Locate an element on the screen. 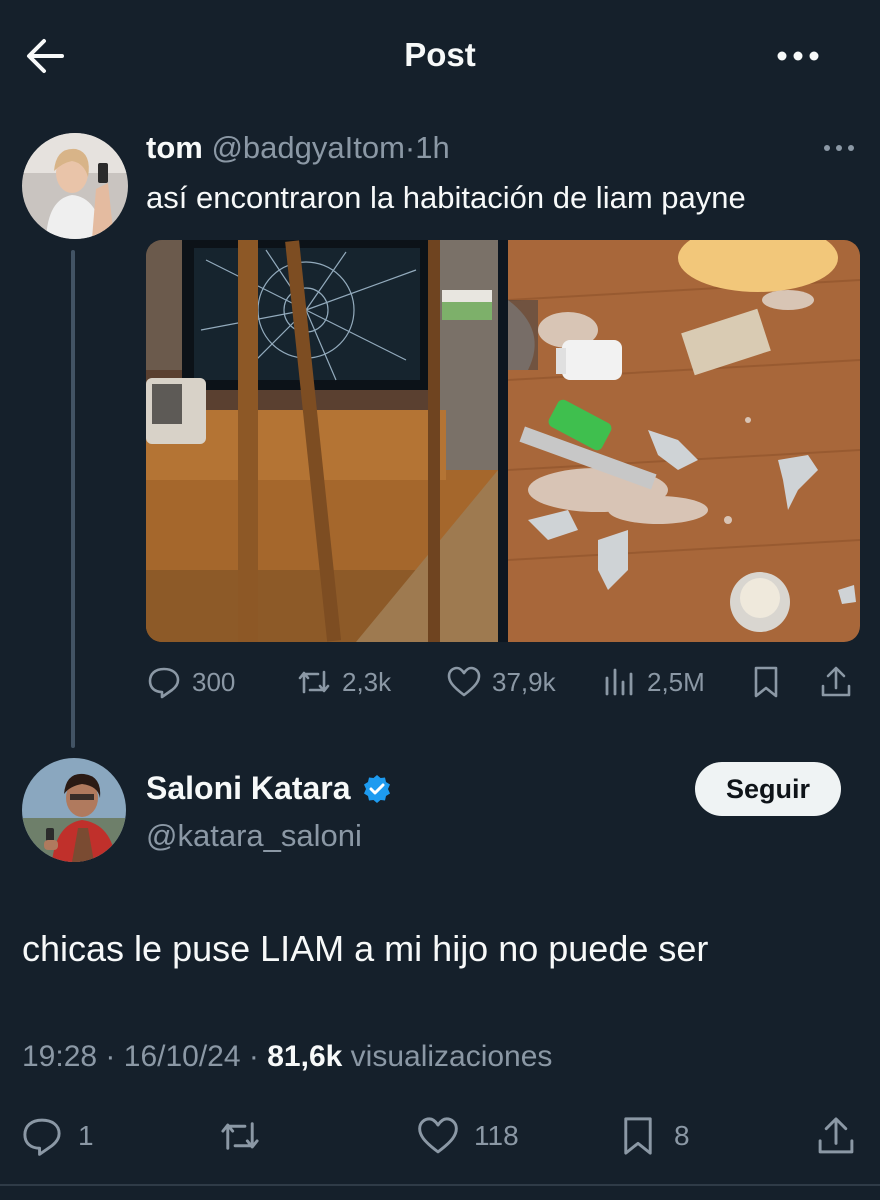 This screenshot has height=1200, width=880. post-metadata: 19:28 · 16/10/24 · 81,6k visualizaciones is located at coordinates (287, 1057).